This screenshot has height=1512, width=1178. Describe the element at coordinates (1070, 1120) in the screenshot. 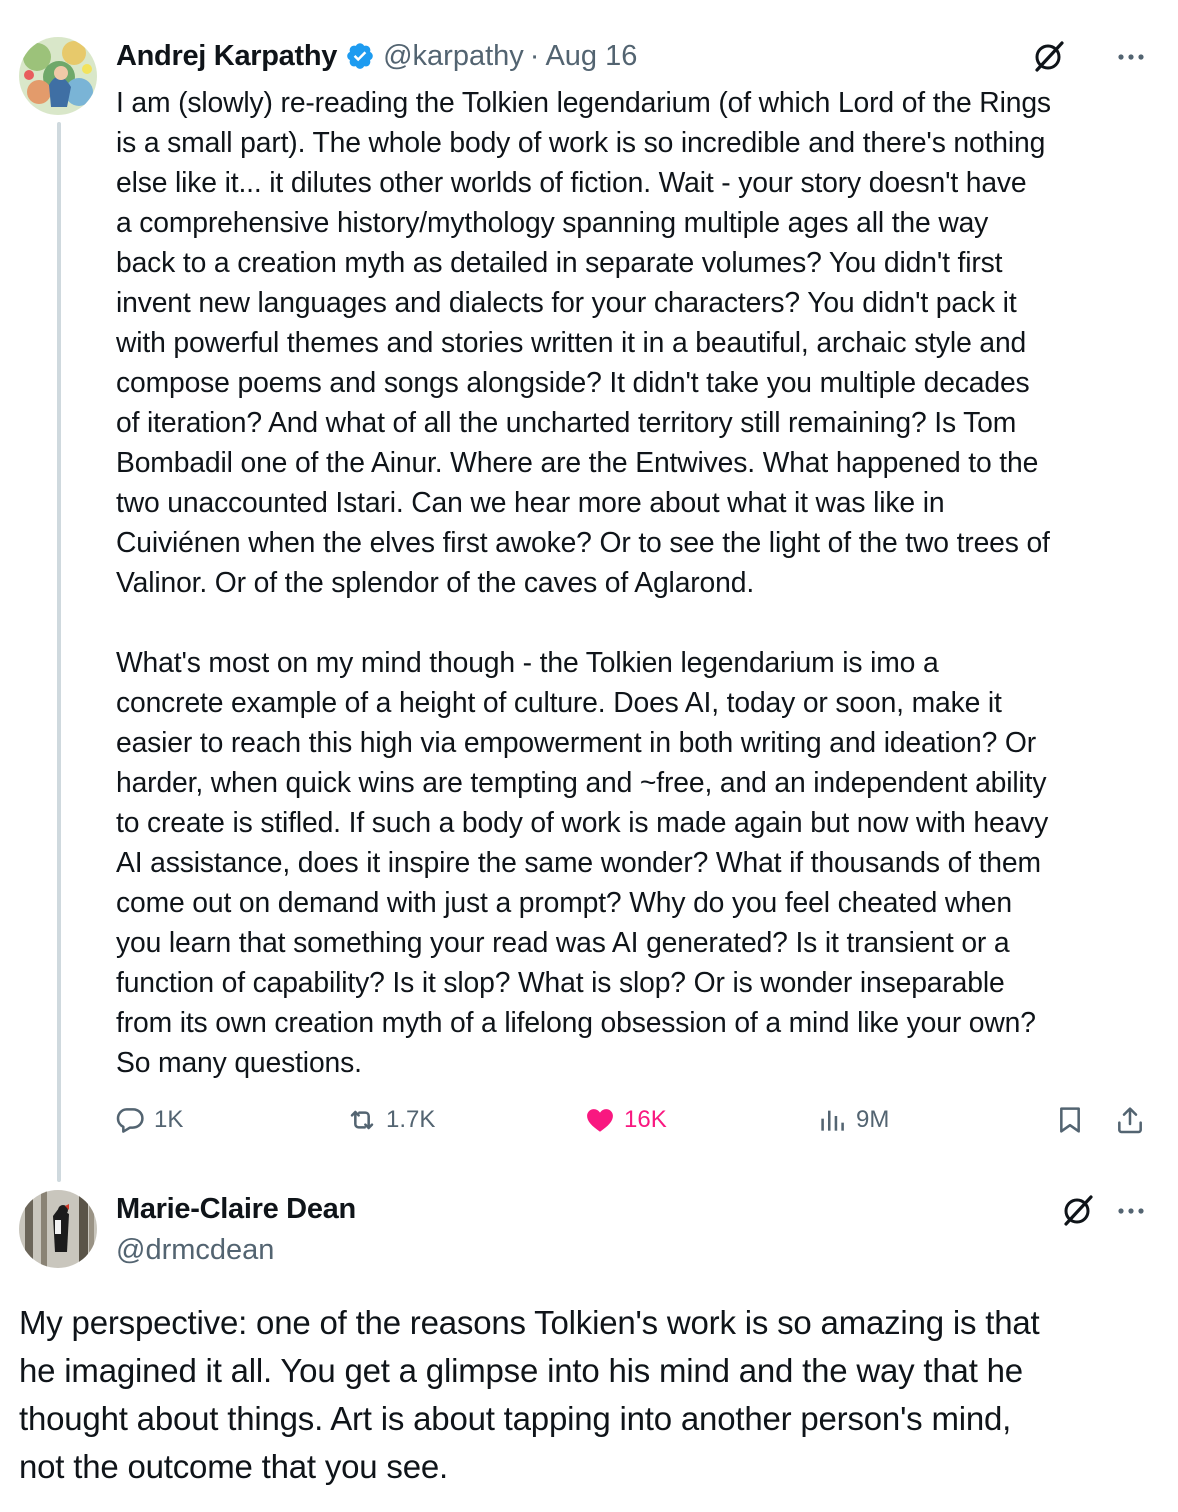

I see `bookmark-icon` at that location.